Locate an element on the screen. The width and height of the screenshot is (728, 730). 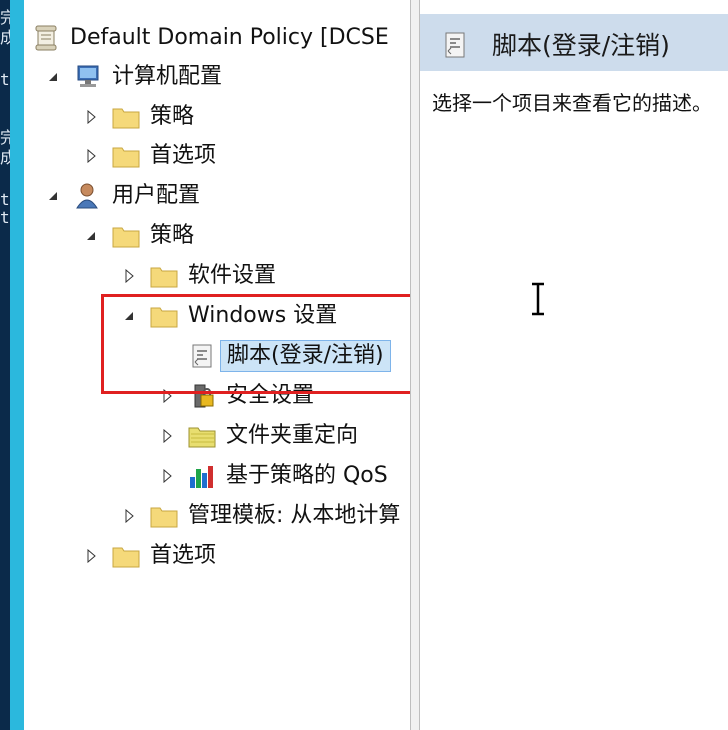
tree-node-uc-policies: 策略 is located at coordinates (138, 236).